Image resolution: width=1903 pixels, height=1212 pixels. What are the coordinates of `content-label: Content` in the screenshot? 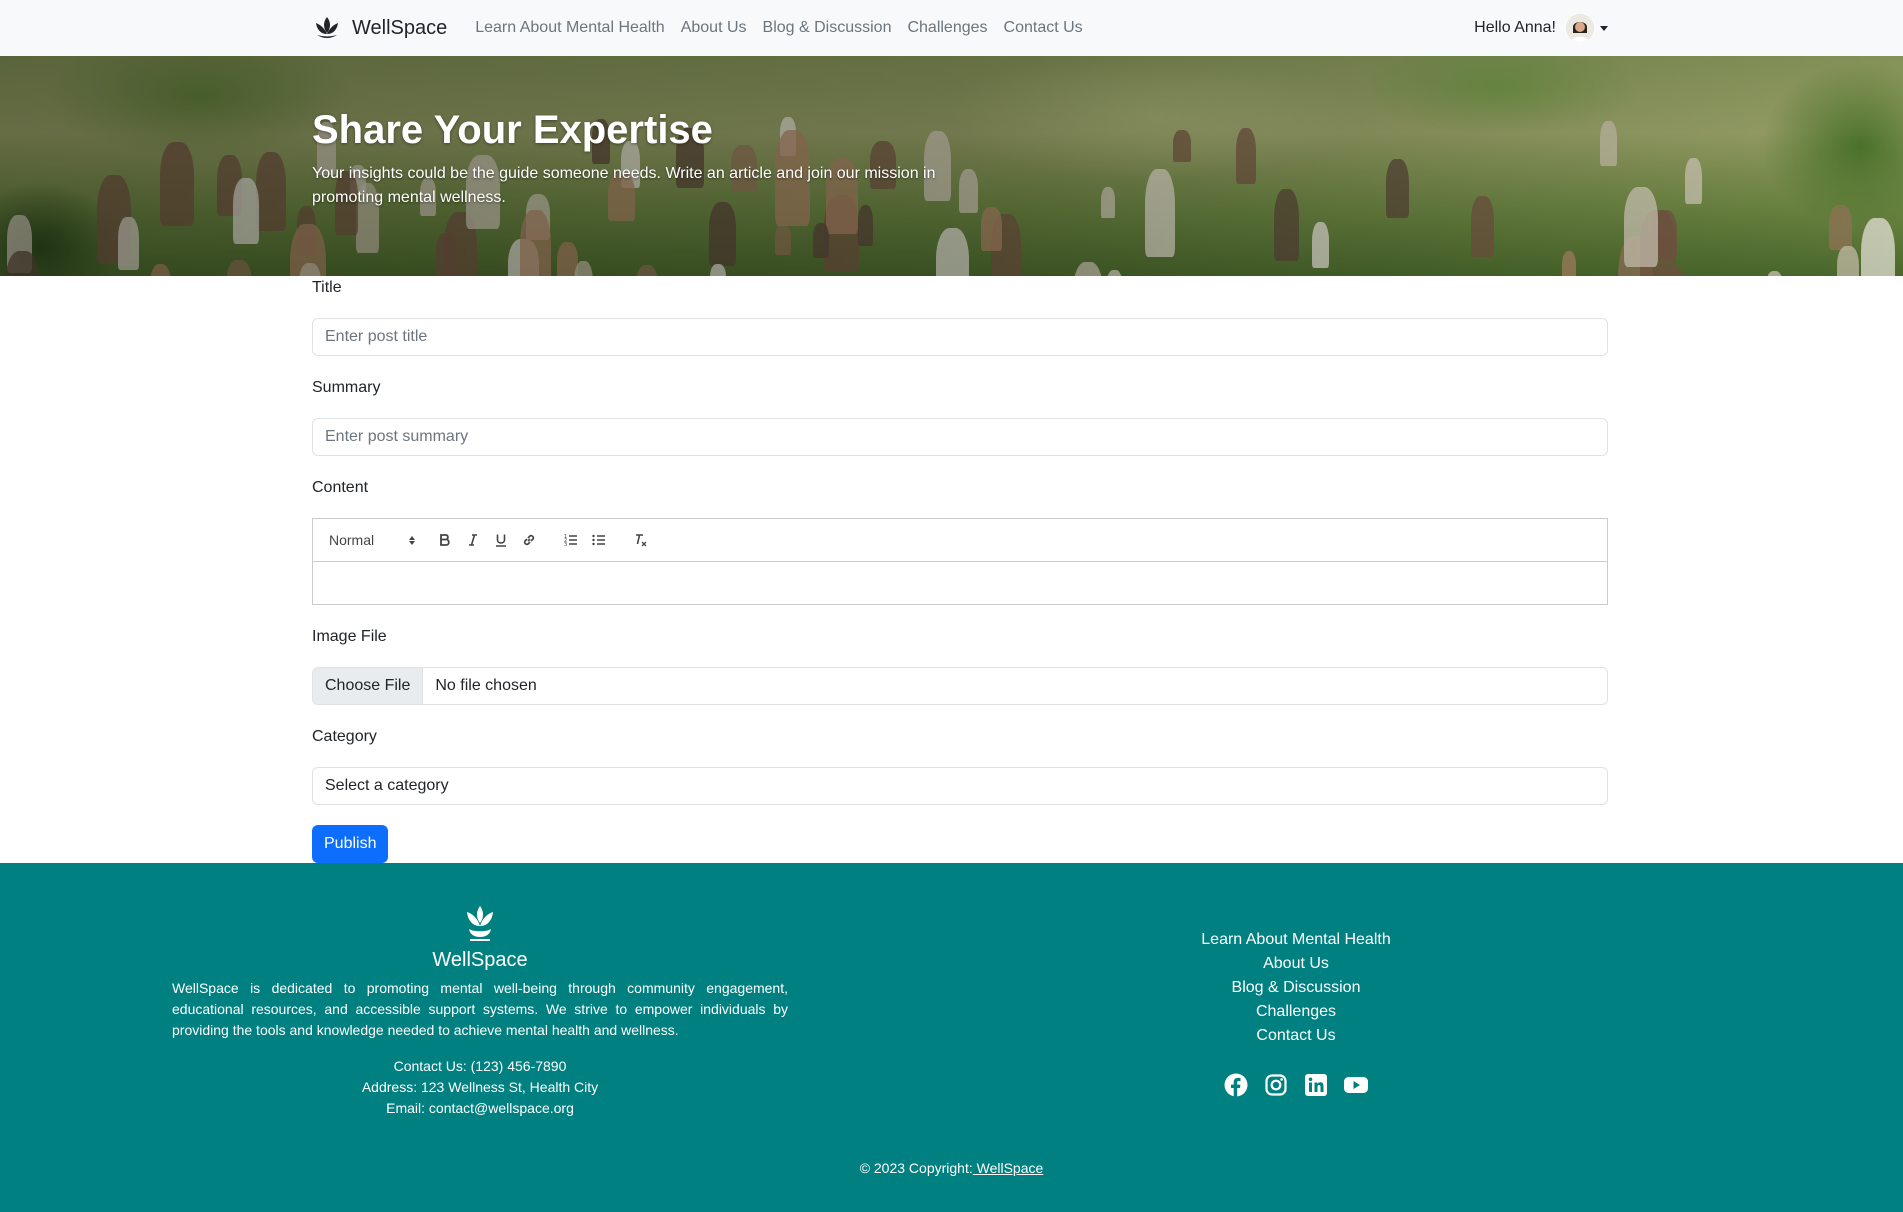 It's located at (340, 487).